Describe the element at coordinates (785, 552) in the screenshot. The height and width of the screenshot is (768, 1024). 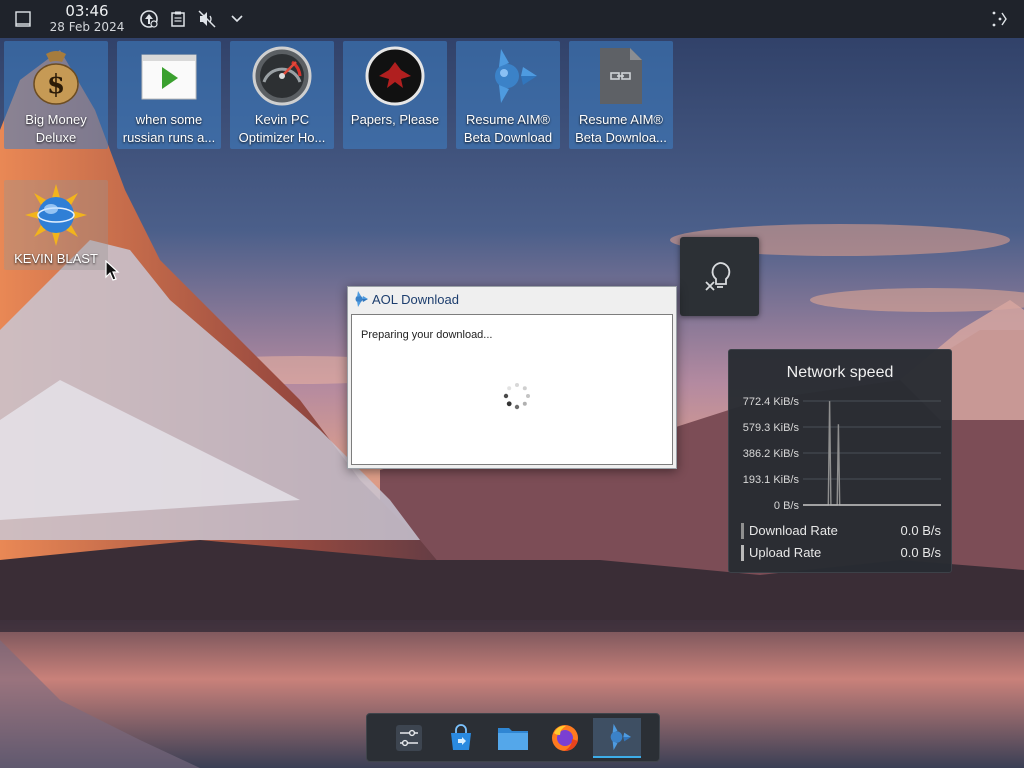
I see `rate-label: Upload Rate` at that location.